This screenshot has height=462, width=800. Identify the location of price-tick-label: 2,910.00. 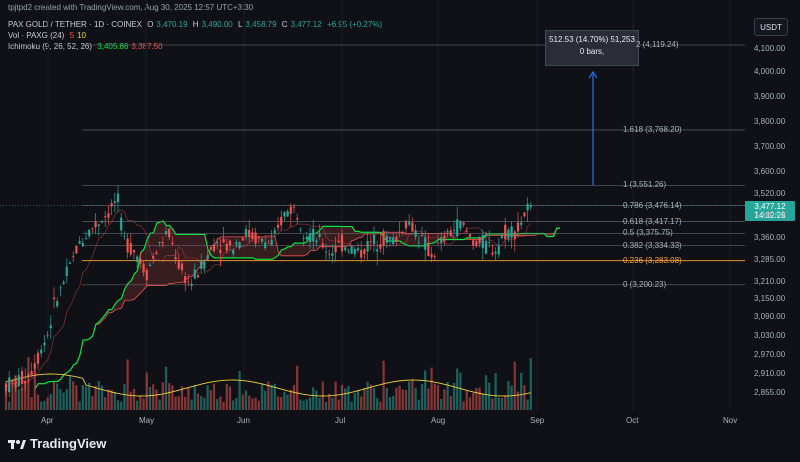
(770, 373).